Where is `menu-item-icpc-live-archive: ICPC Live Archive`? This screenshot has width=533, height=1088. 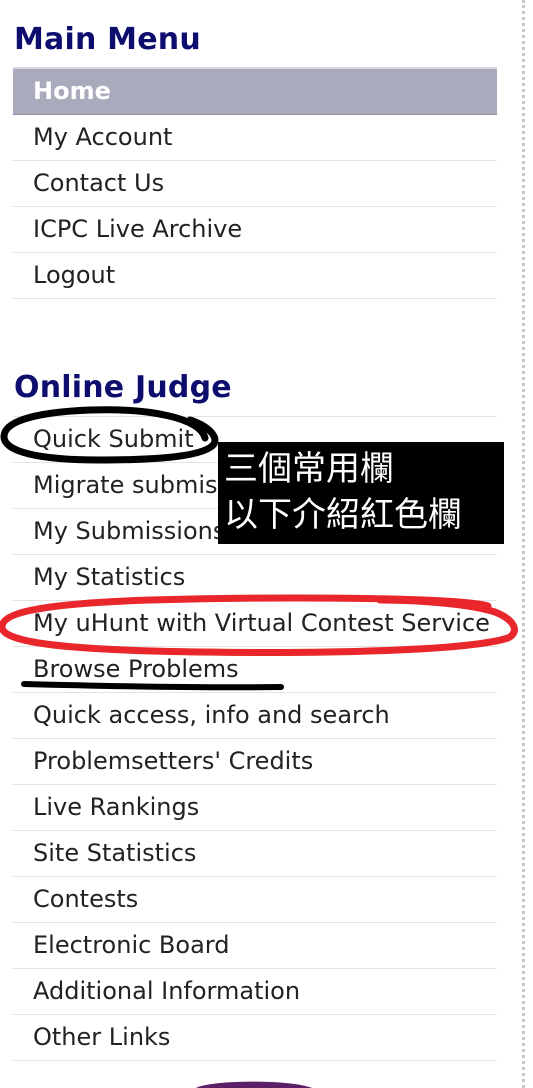
menu-item-icpc-live-archive: ICPC Live Archive is located at coordinates (255, 230).